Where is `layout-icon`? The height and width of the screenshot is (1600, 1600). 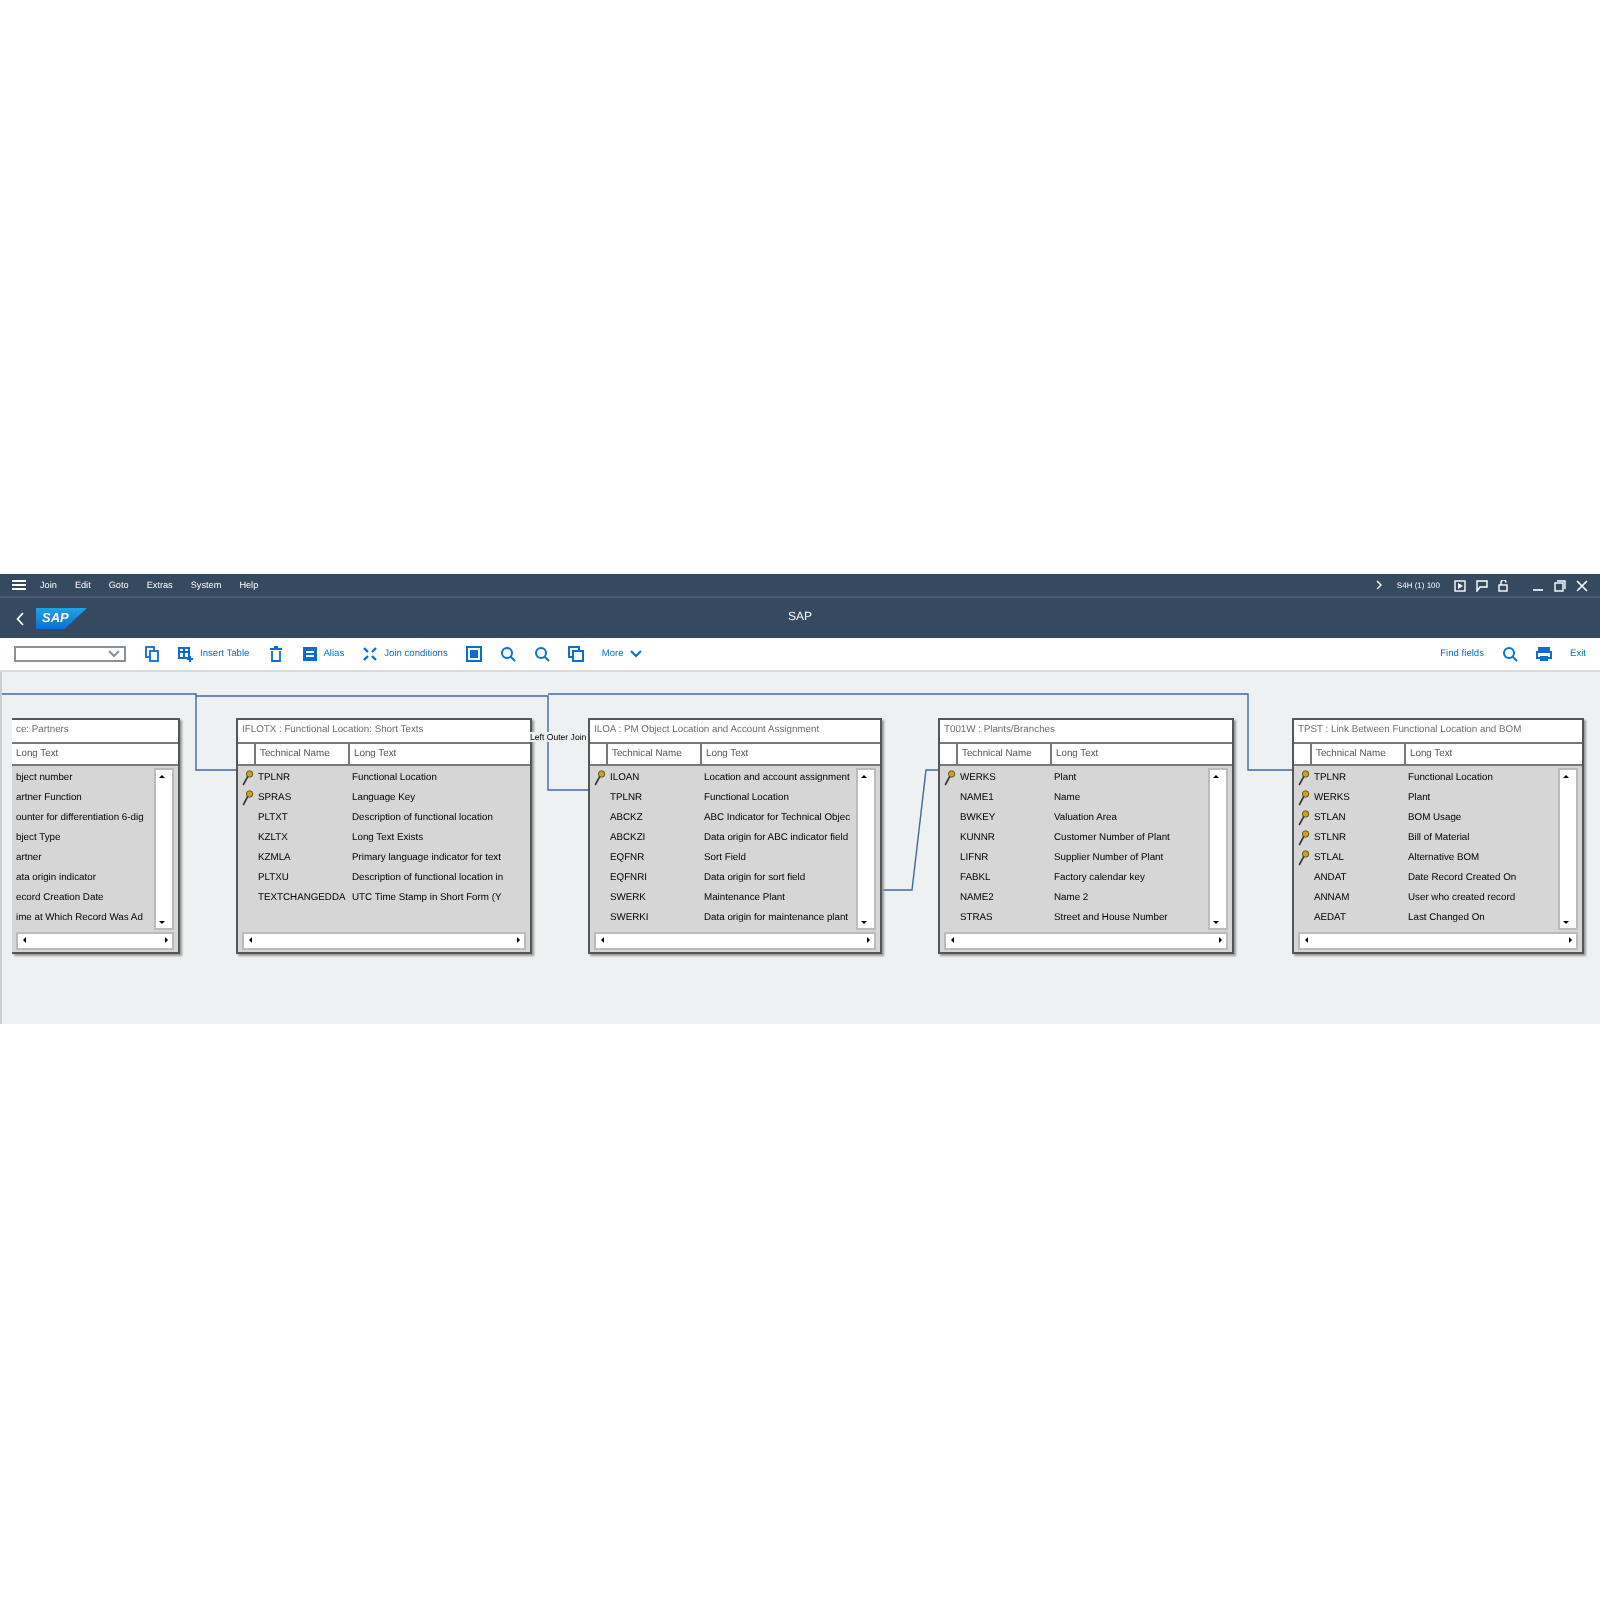
layout-icon is located at coordinates (473, 654).